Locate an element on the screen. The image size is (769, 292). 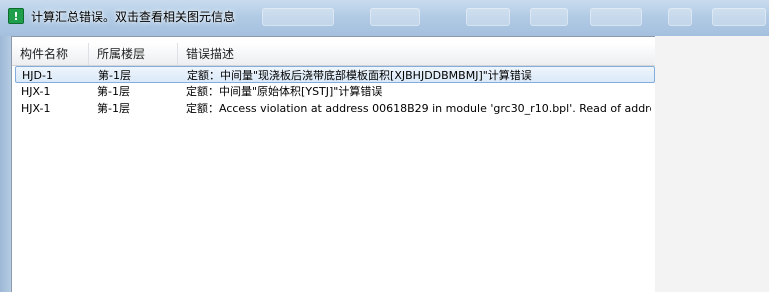
column-header-name: 构件名称 is located at coordinates (50, 54).